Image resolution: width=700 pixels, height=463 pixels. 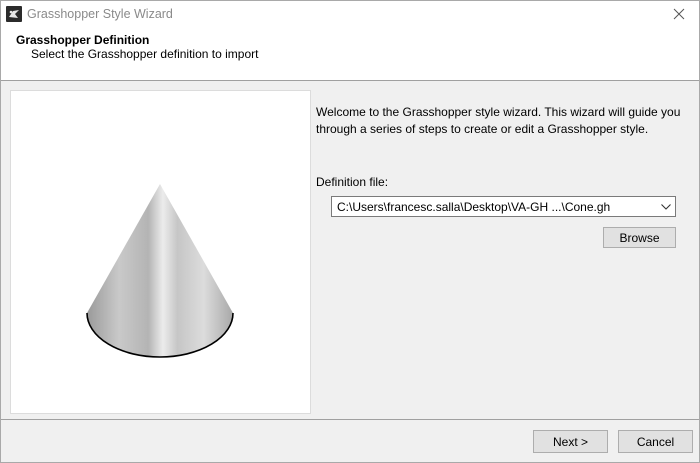 I want to click on close-button, so click(x=679, y=15).